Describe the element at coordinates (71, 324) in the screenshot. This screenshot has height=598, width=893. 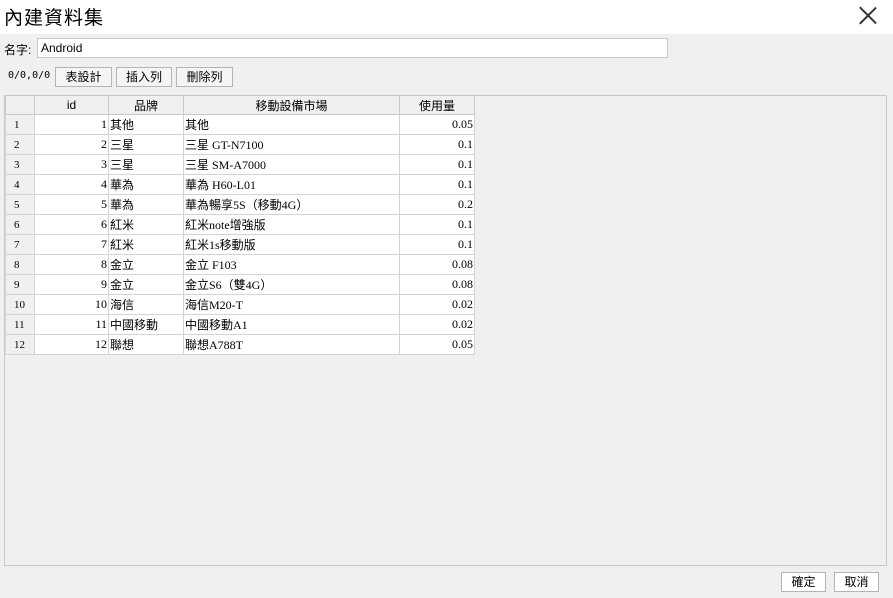
I see `id-cell: 11` at that location.